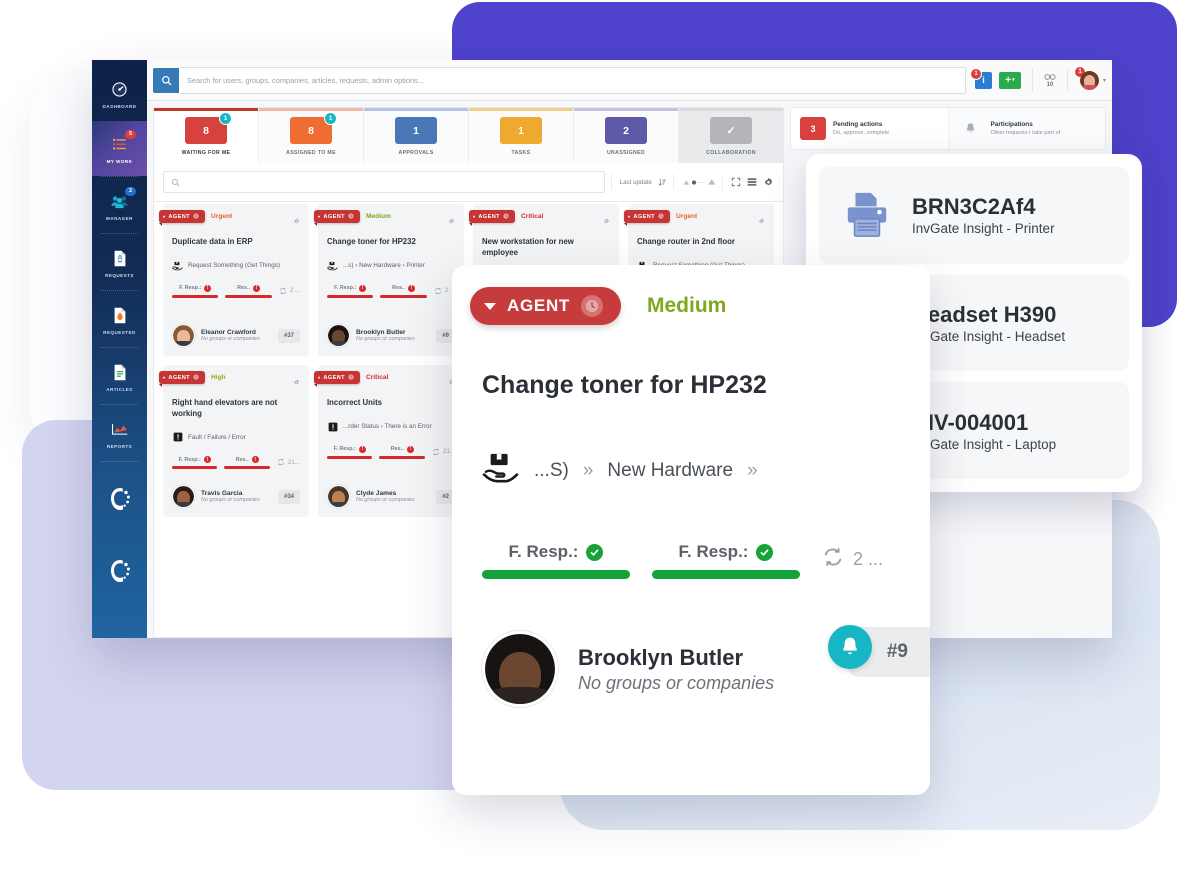 The width and height of the screenshot is (1183, 885). Describe the element at coordinates (391, 266) in the screenshot. I see `ticket-category: ...s) › New Hardware › Printer` at that location.